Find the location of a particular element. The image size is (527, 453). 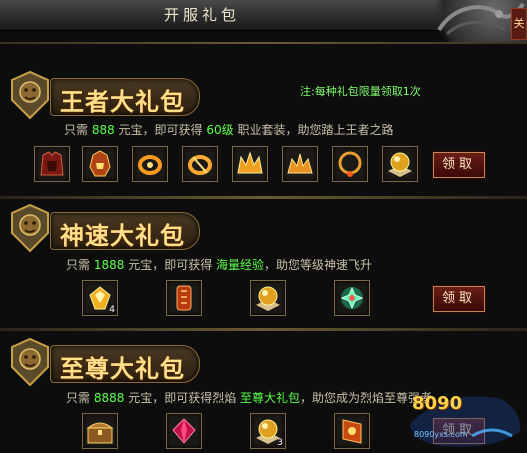

pack-description: 只需 888 元宝，即可获得 60级 职业套装，助您踏上王者之路 is located at coordinates (229, 130).